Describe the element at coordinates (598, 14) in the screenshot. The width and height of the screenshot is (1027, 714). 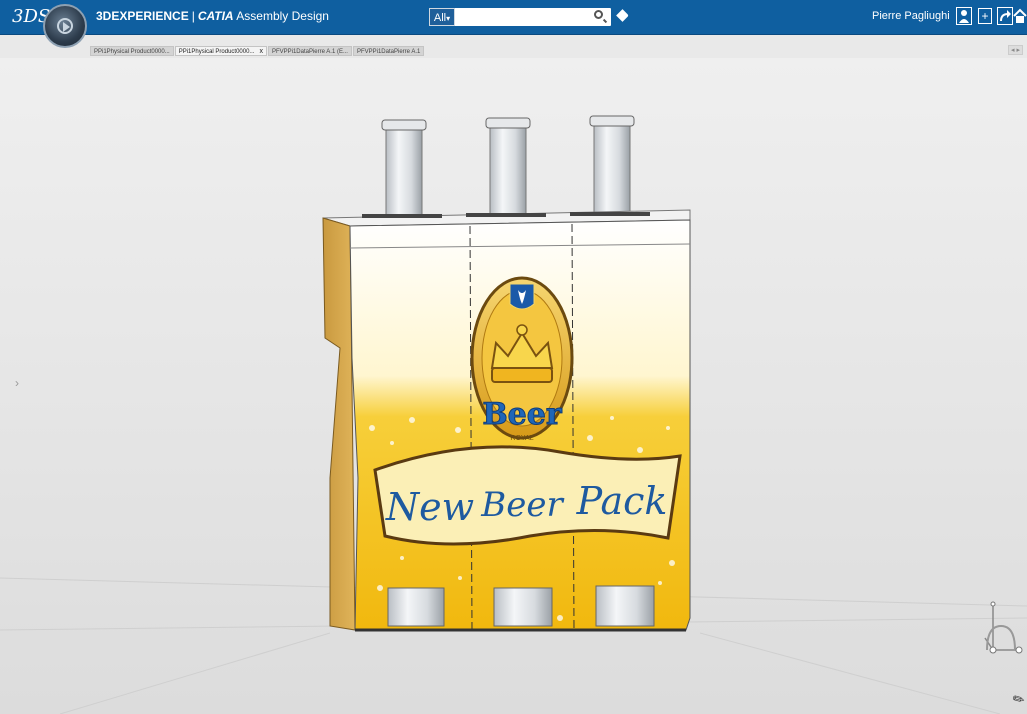
I see `search-icon` at that location.